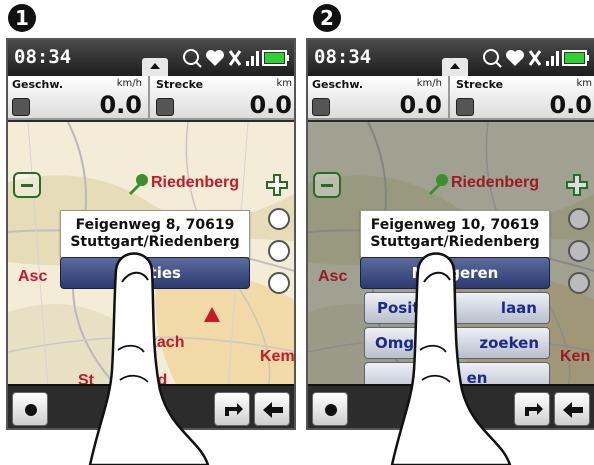 Image resolution: width=594 pixels, height=465 pixels. Describe the element at coordinates (457, 343) in the screenshot. I see `search-nearby-button: Omgev zoeken` at that location.